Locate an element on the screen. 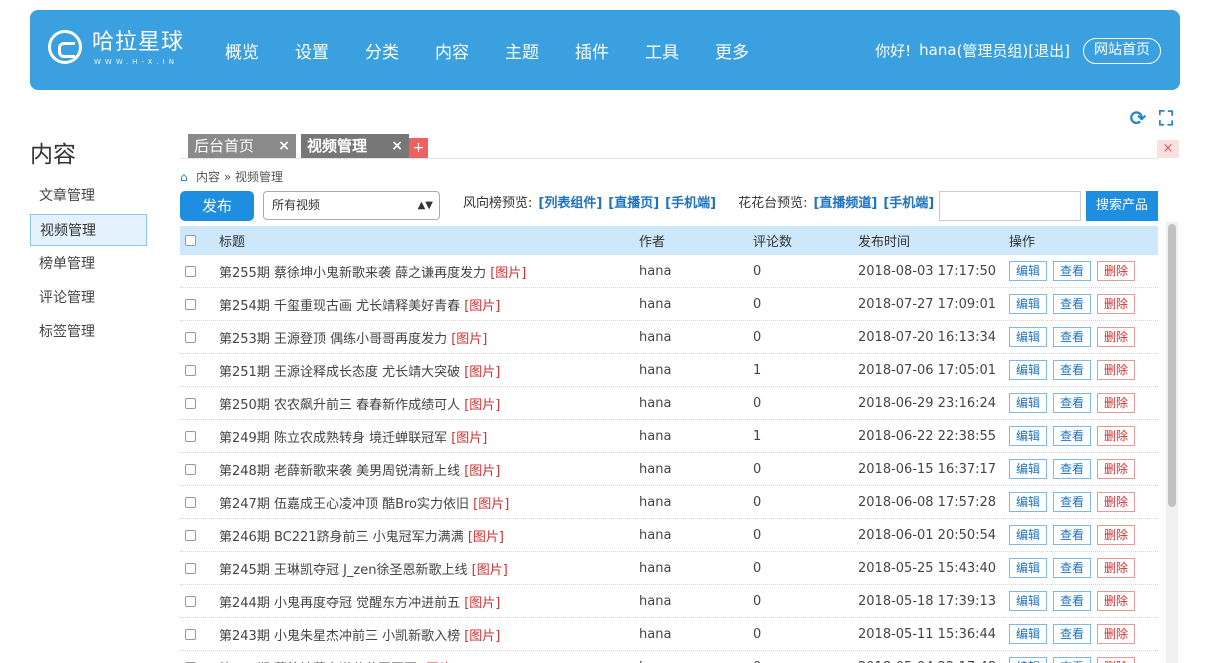 The height and width of the screenshot is (663, 1210). scrollbar is located at coordinates (1172, 442).